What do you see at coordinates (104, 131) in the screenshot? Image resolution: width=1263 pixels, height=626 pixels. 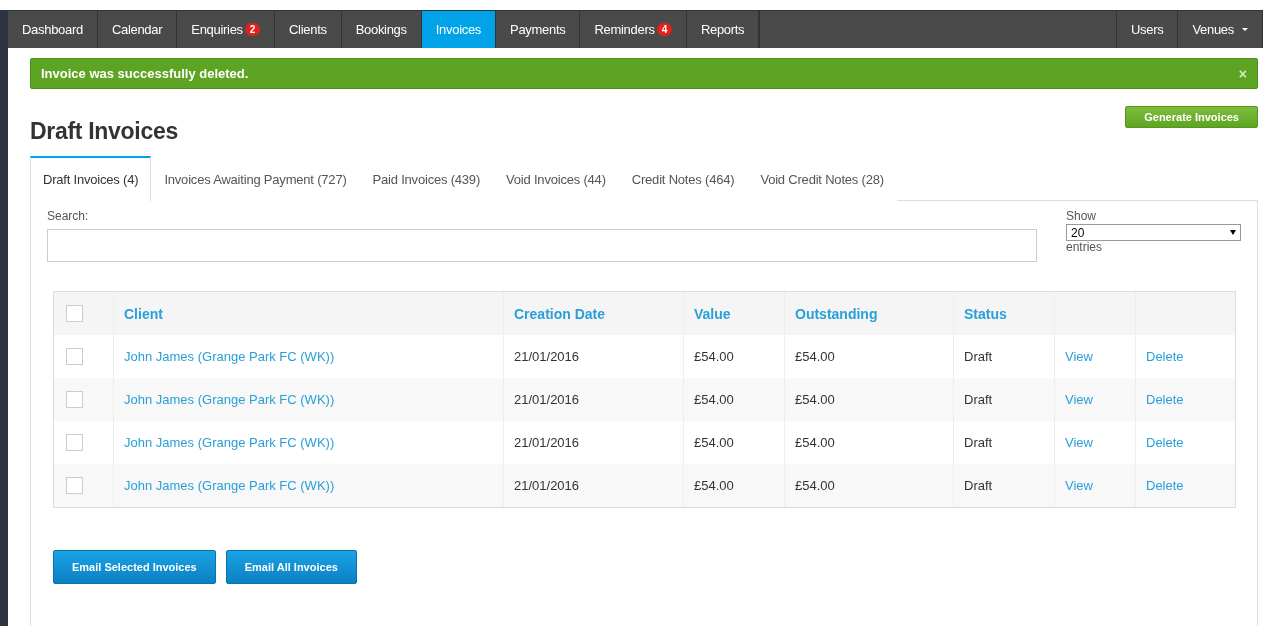 I see `page-title: Draft Invoices` at bounding box center [104, 131].